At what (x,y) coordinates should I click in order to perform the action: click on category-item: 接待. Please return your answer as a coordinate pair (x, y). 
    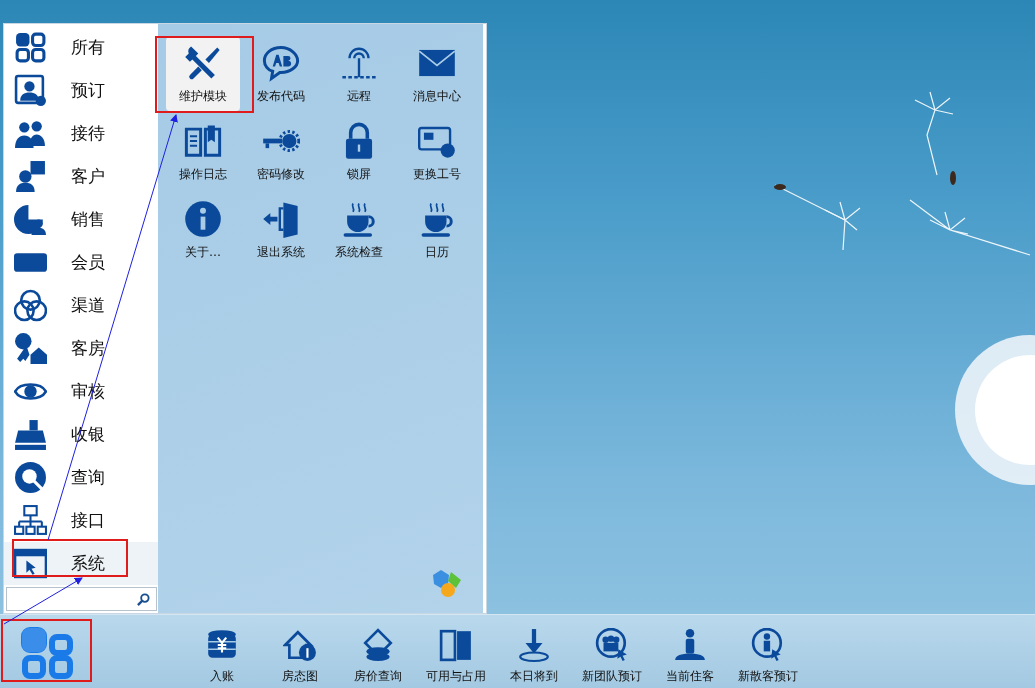
    Looking at the image, I should click on (81, 133).